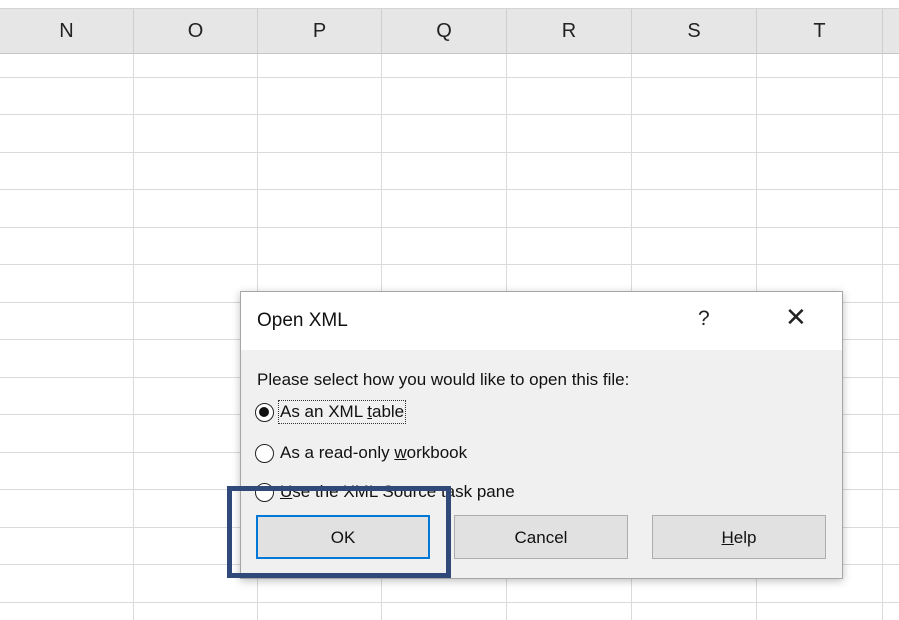 The height and width of the screenshot is (620, 899). I want to click on radio-xml-source-pane, so click(264, 492).